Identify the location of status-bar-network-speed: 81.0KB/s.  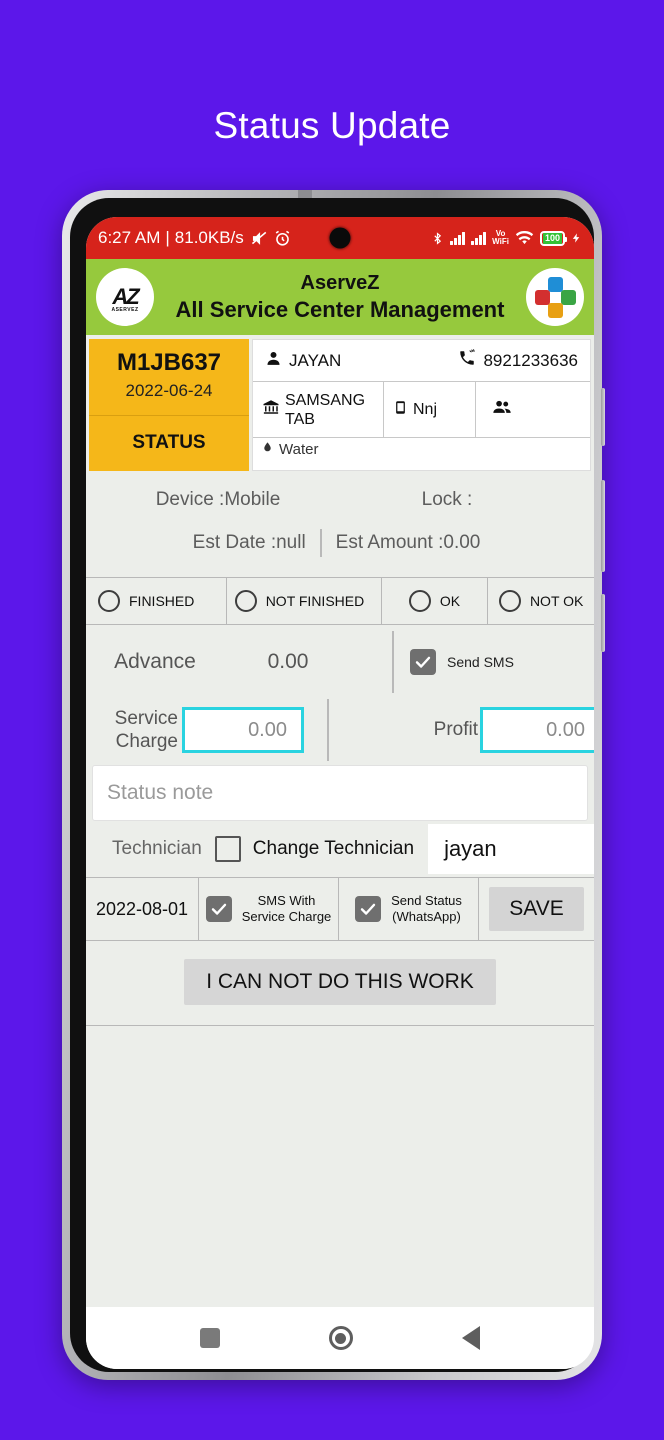
(209, 237).